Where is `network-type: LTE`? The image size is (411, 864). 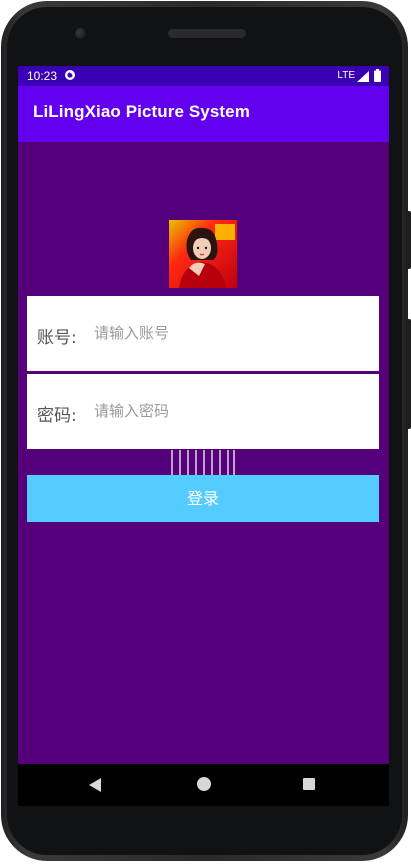
network-type: LTE is located at coordinates (346, 75).